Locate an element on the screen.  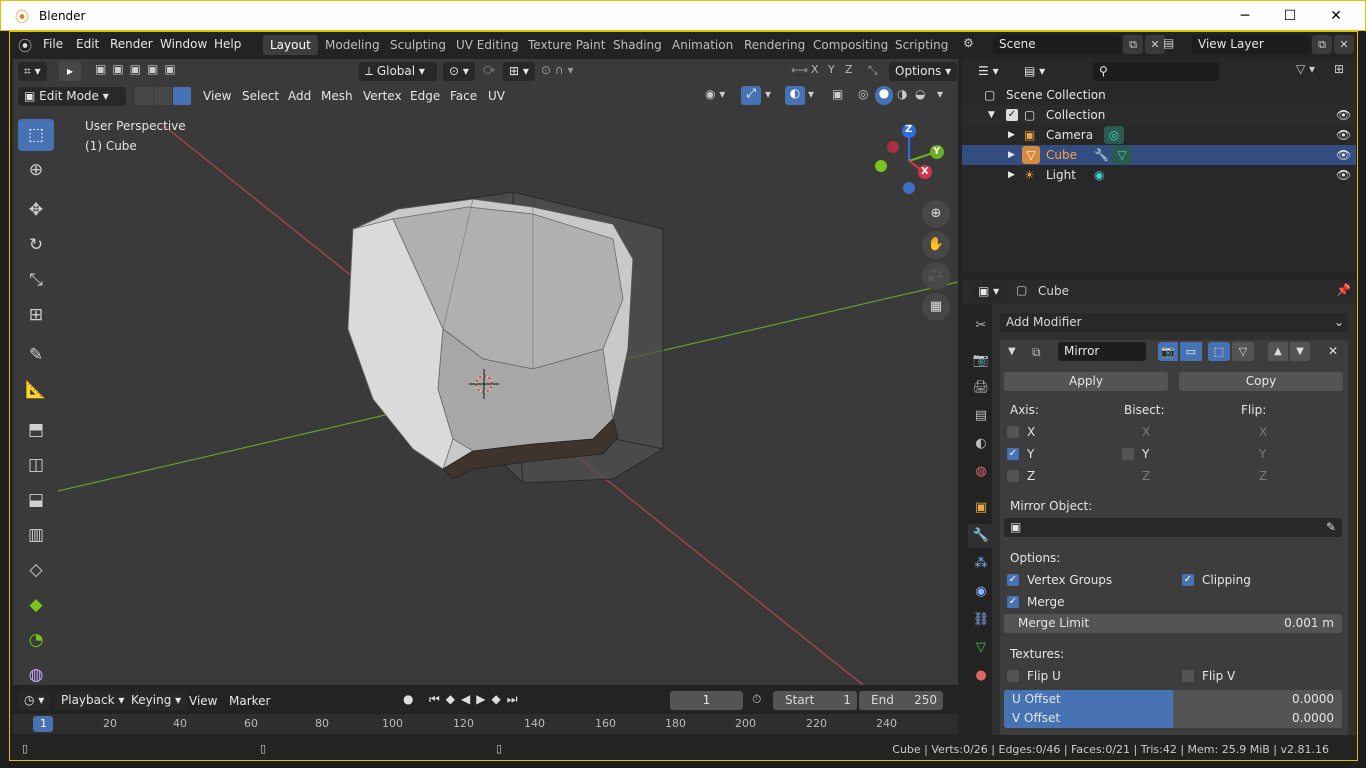
axis-y-checkbox: ✓ is located at coordinates (1013, 454).